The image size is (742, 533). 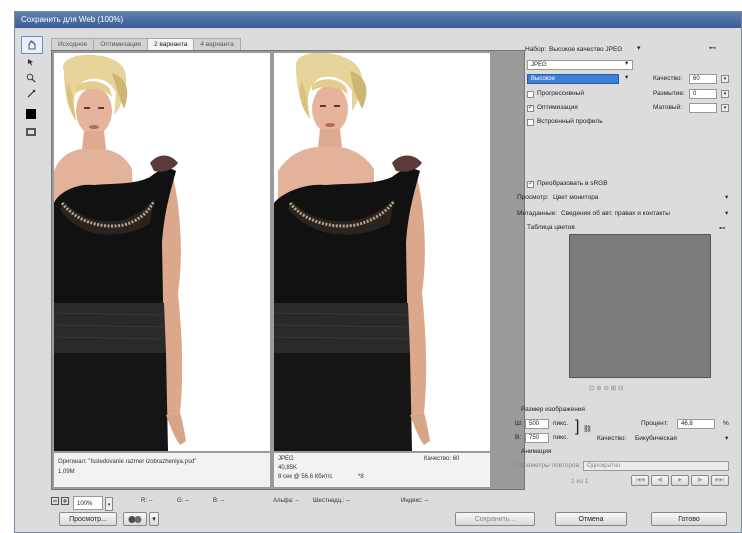 What do you see at coordinates (109, 504) in the screenshot?
I see `zoom-dropdown-icon: ▾` at bounding box center [109, 504].